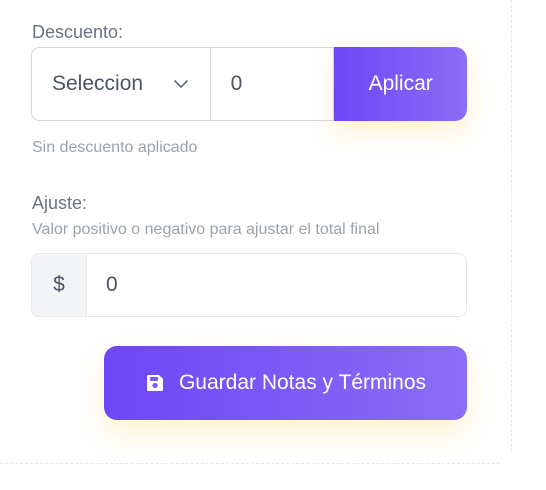  I want to click on card-border-right, so click(511, 226).